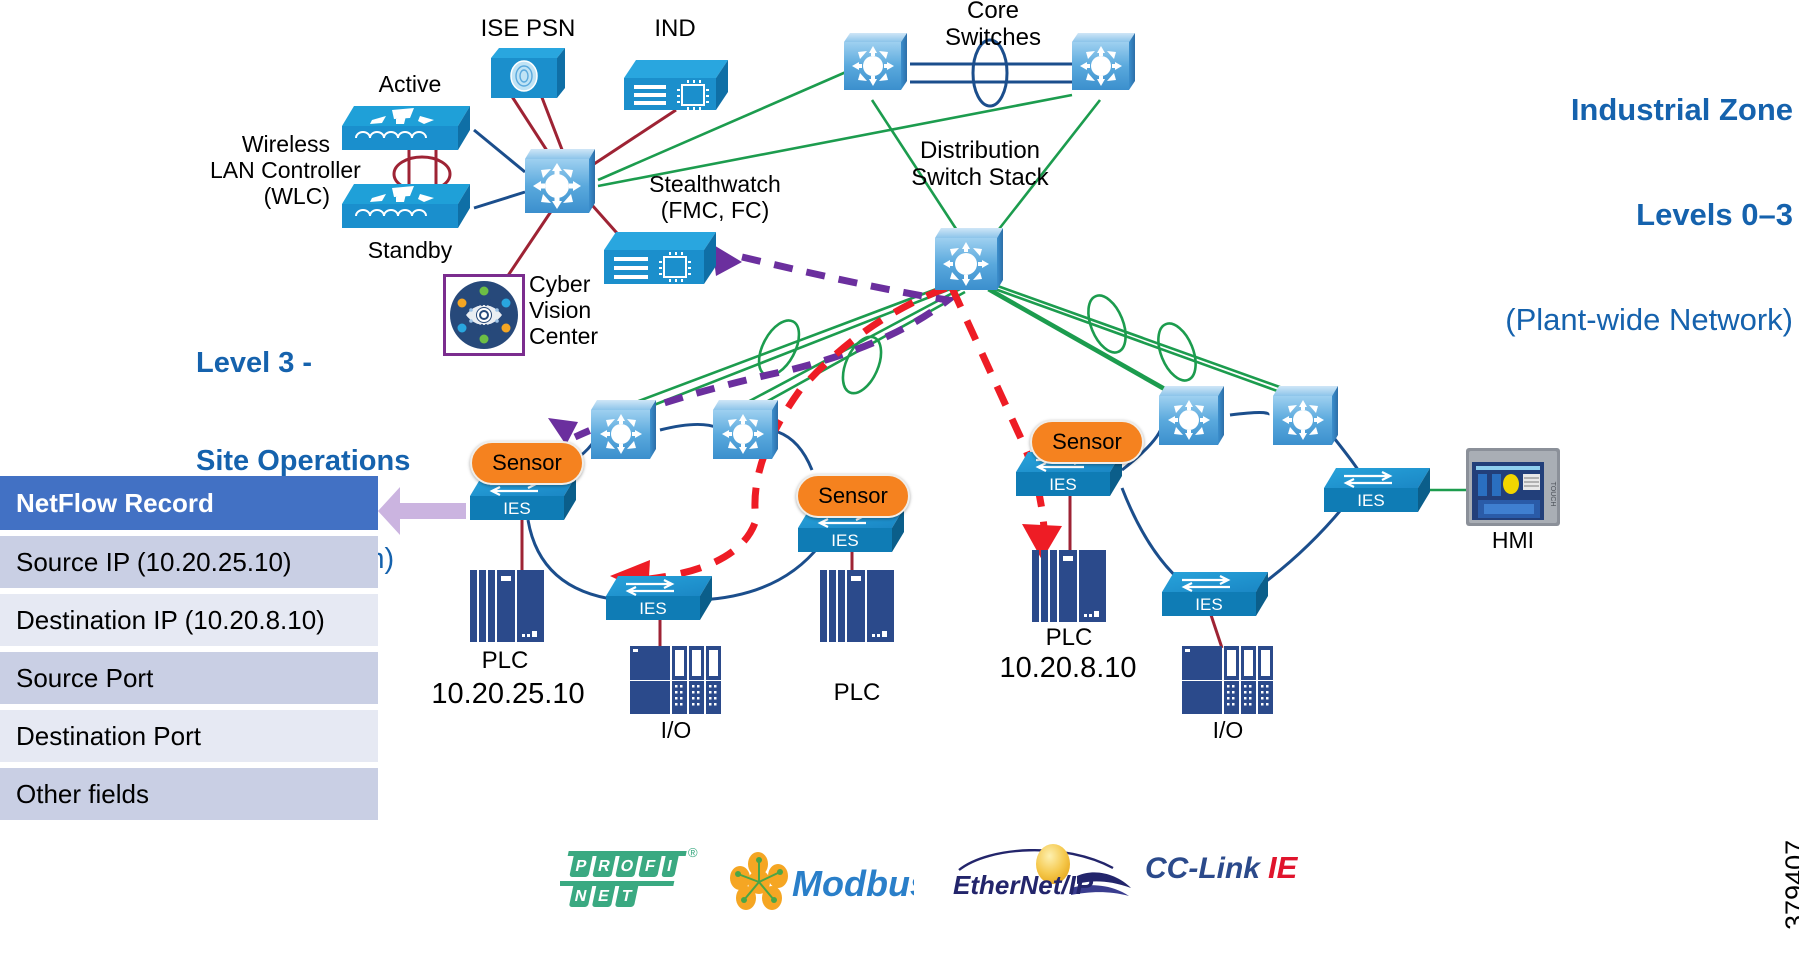  What do you see at coordinates (85, 677) in the screenshot?
I see `netflow-row-label: Source Port` at bounding box center [85, 677].